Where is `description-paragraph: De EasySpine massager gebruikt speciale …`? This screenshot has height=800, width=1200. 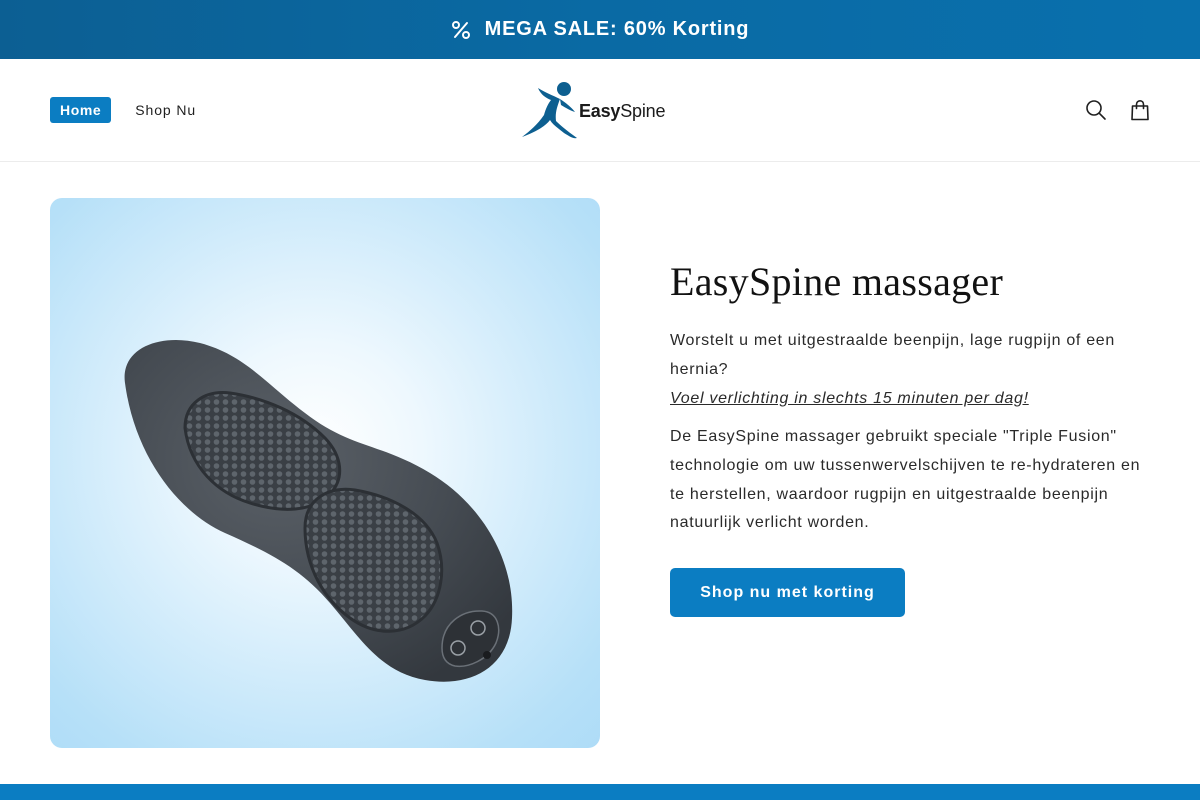 description-paragraph: De EasySpine massager gebruikt speciale … is located at coordinates (905, 480).